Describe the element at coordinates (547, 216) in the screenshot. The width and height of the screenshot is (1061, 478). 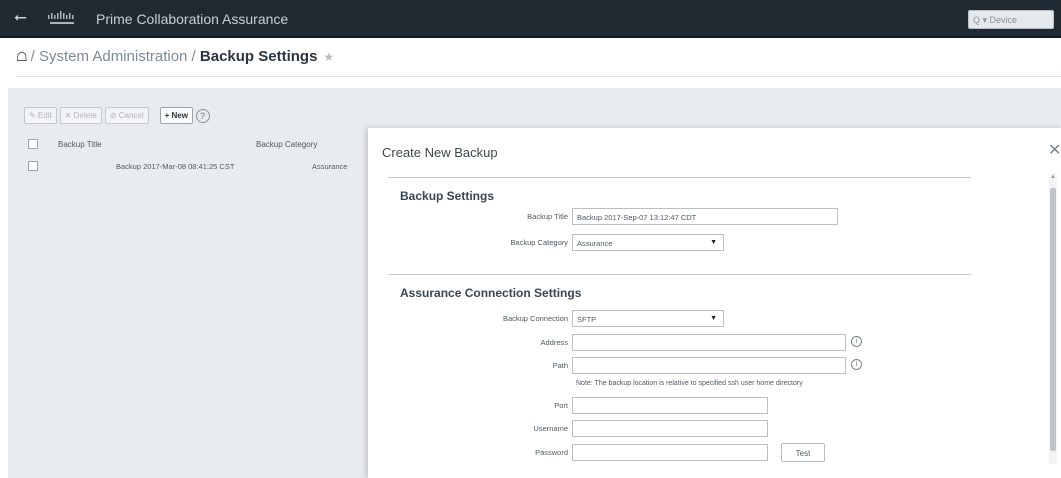
I see `backup-title-label: Backup Title` at that location.